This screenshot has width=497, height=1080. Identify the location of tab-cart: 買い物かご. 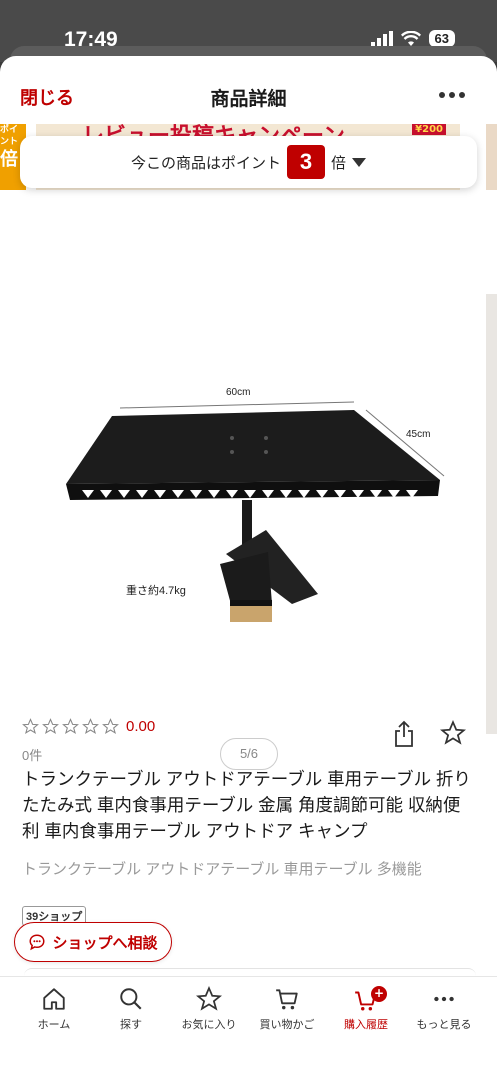
(287, 1009).